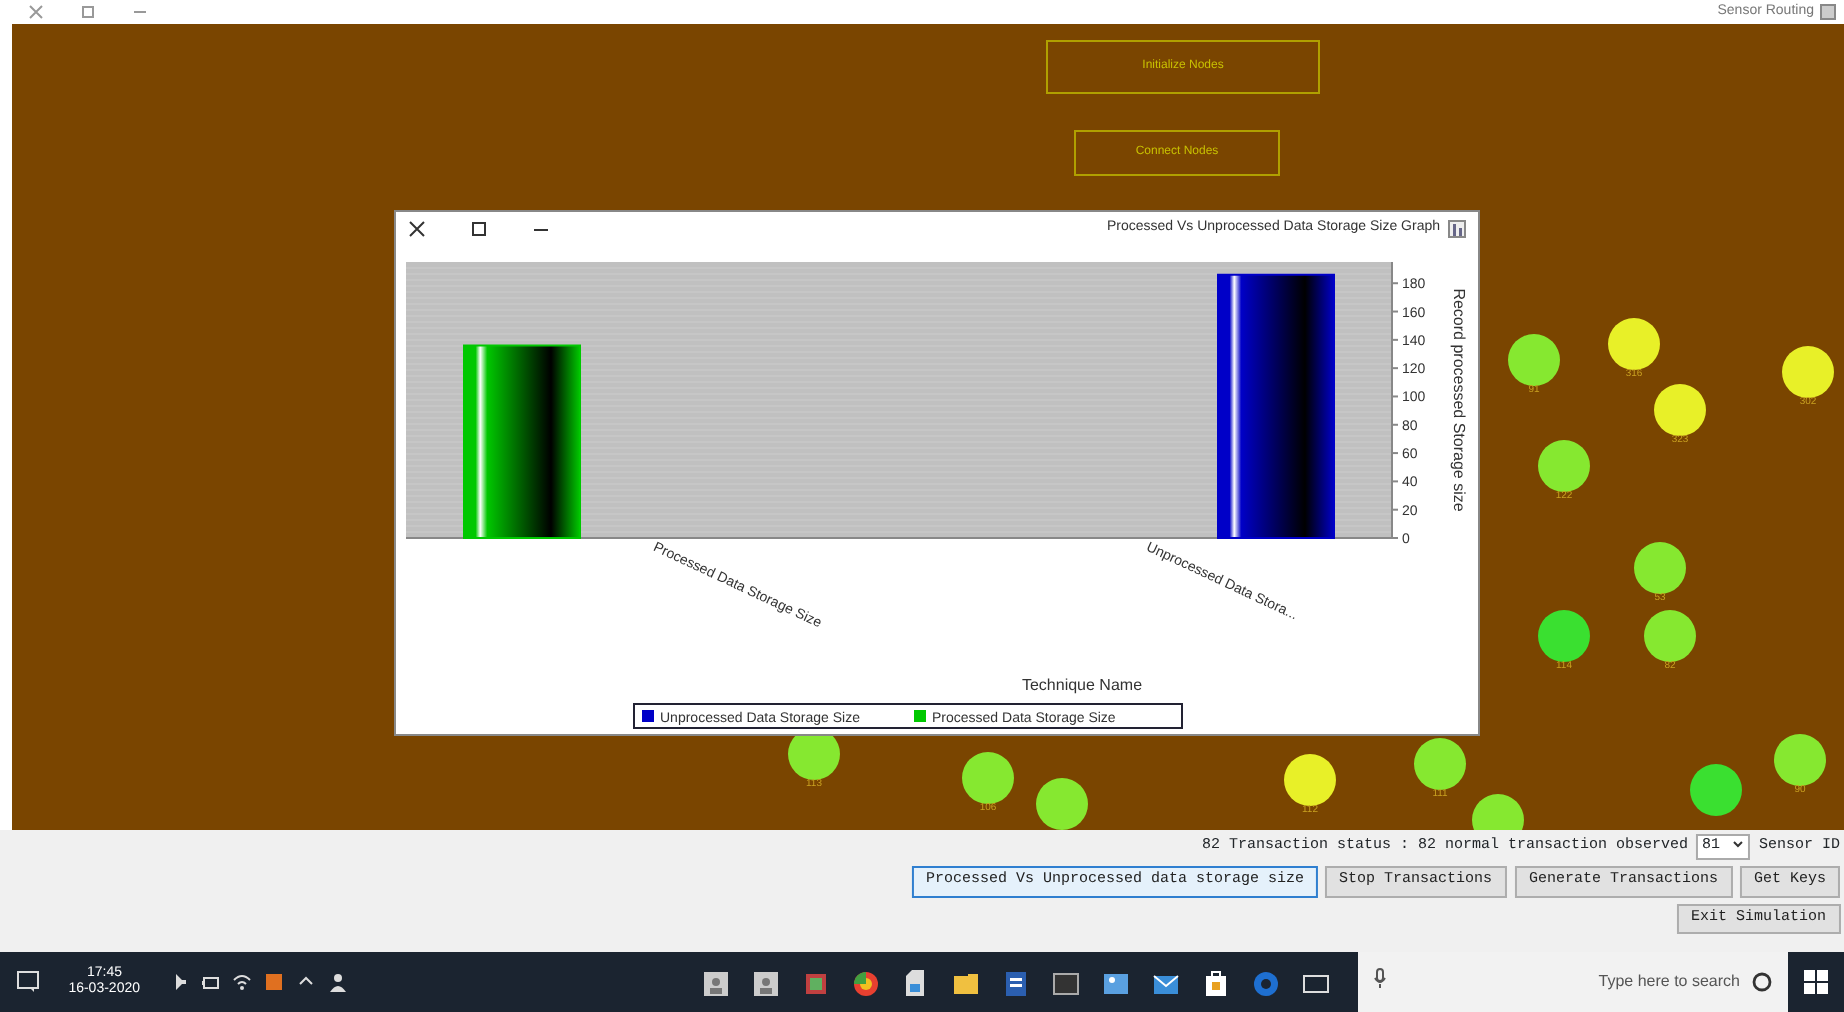  Describe the element at coordinates (479, 229) in the screenshot. I see `maximize-icon` at that location.